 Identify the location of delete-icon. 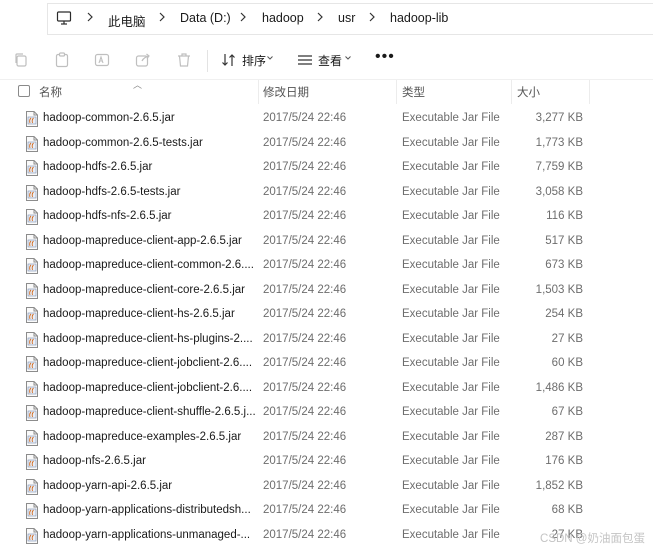
(184, 60).